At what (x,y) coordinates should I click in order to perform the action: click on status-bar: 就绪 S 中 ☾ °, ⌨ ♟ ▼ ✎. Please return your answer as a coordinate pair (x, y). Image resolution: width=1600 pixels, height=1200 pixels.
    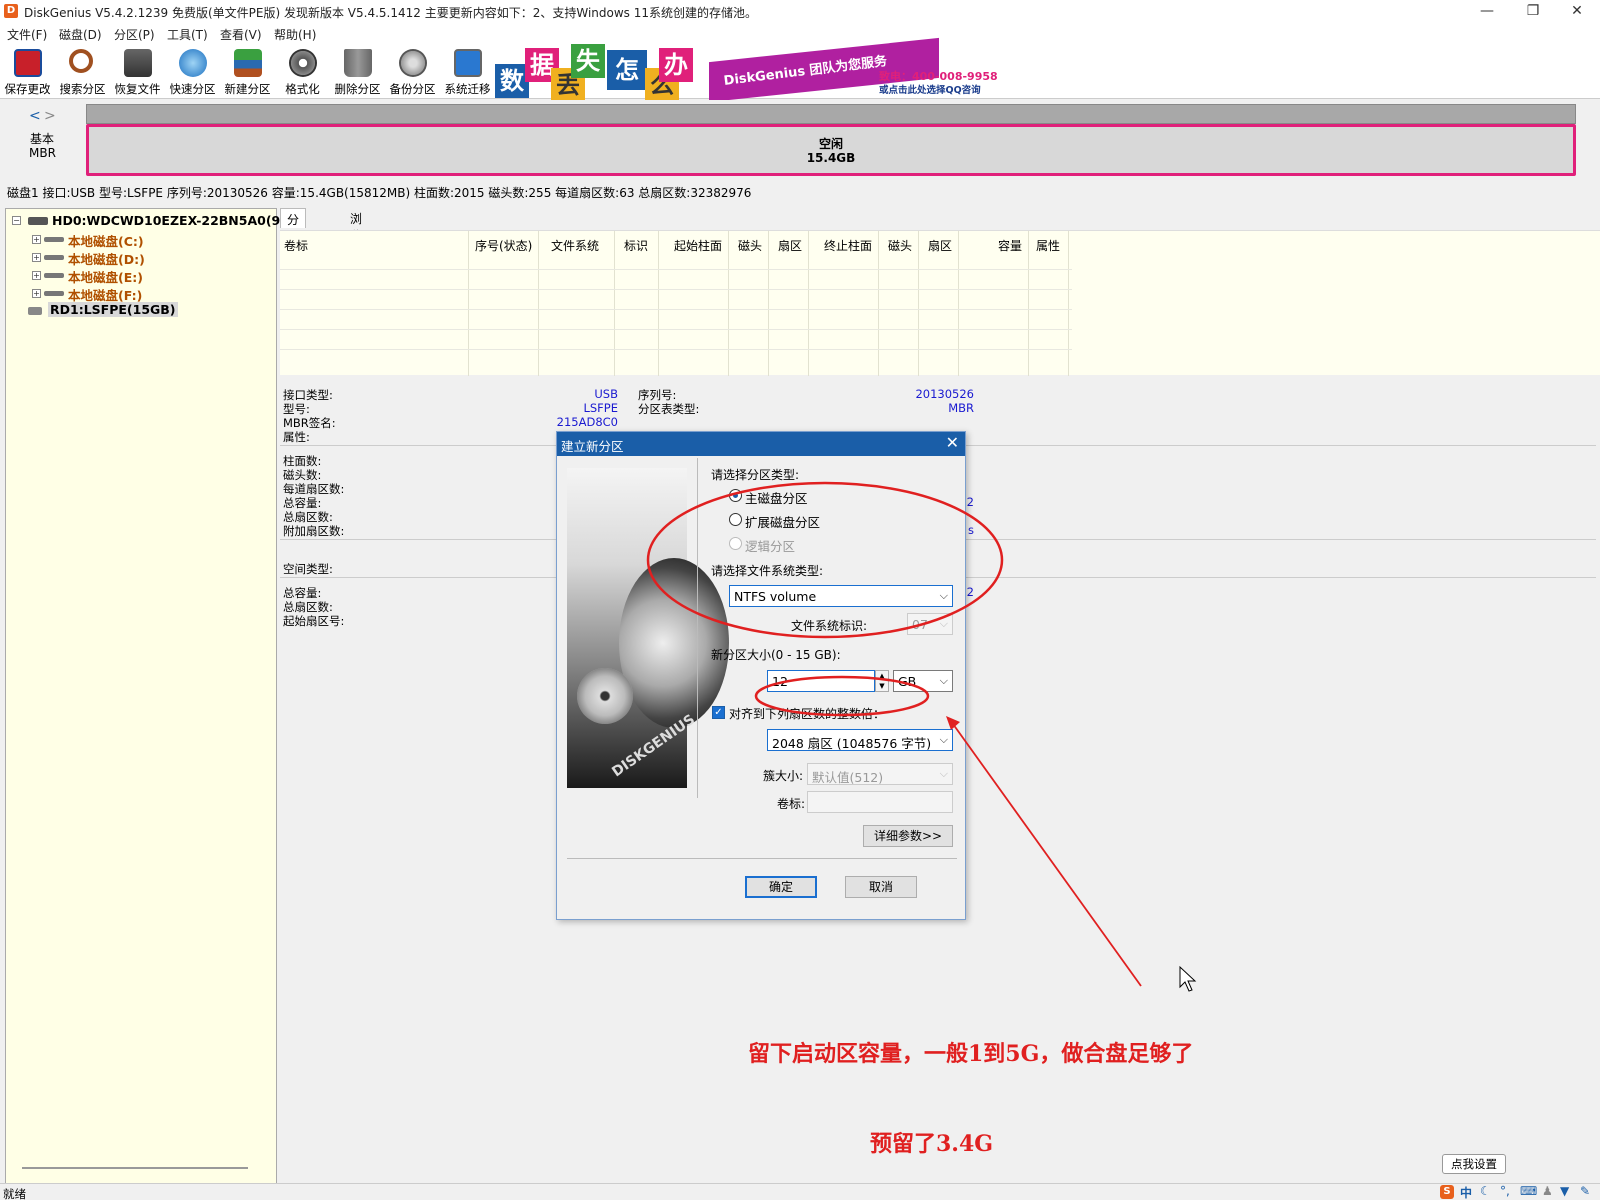
    Looking at the image, I should click on (800, 1191).